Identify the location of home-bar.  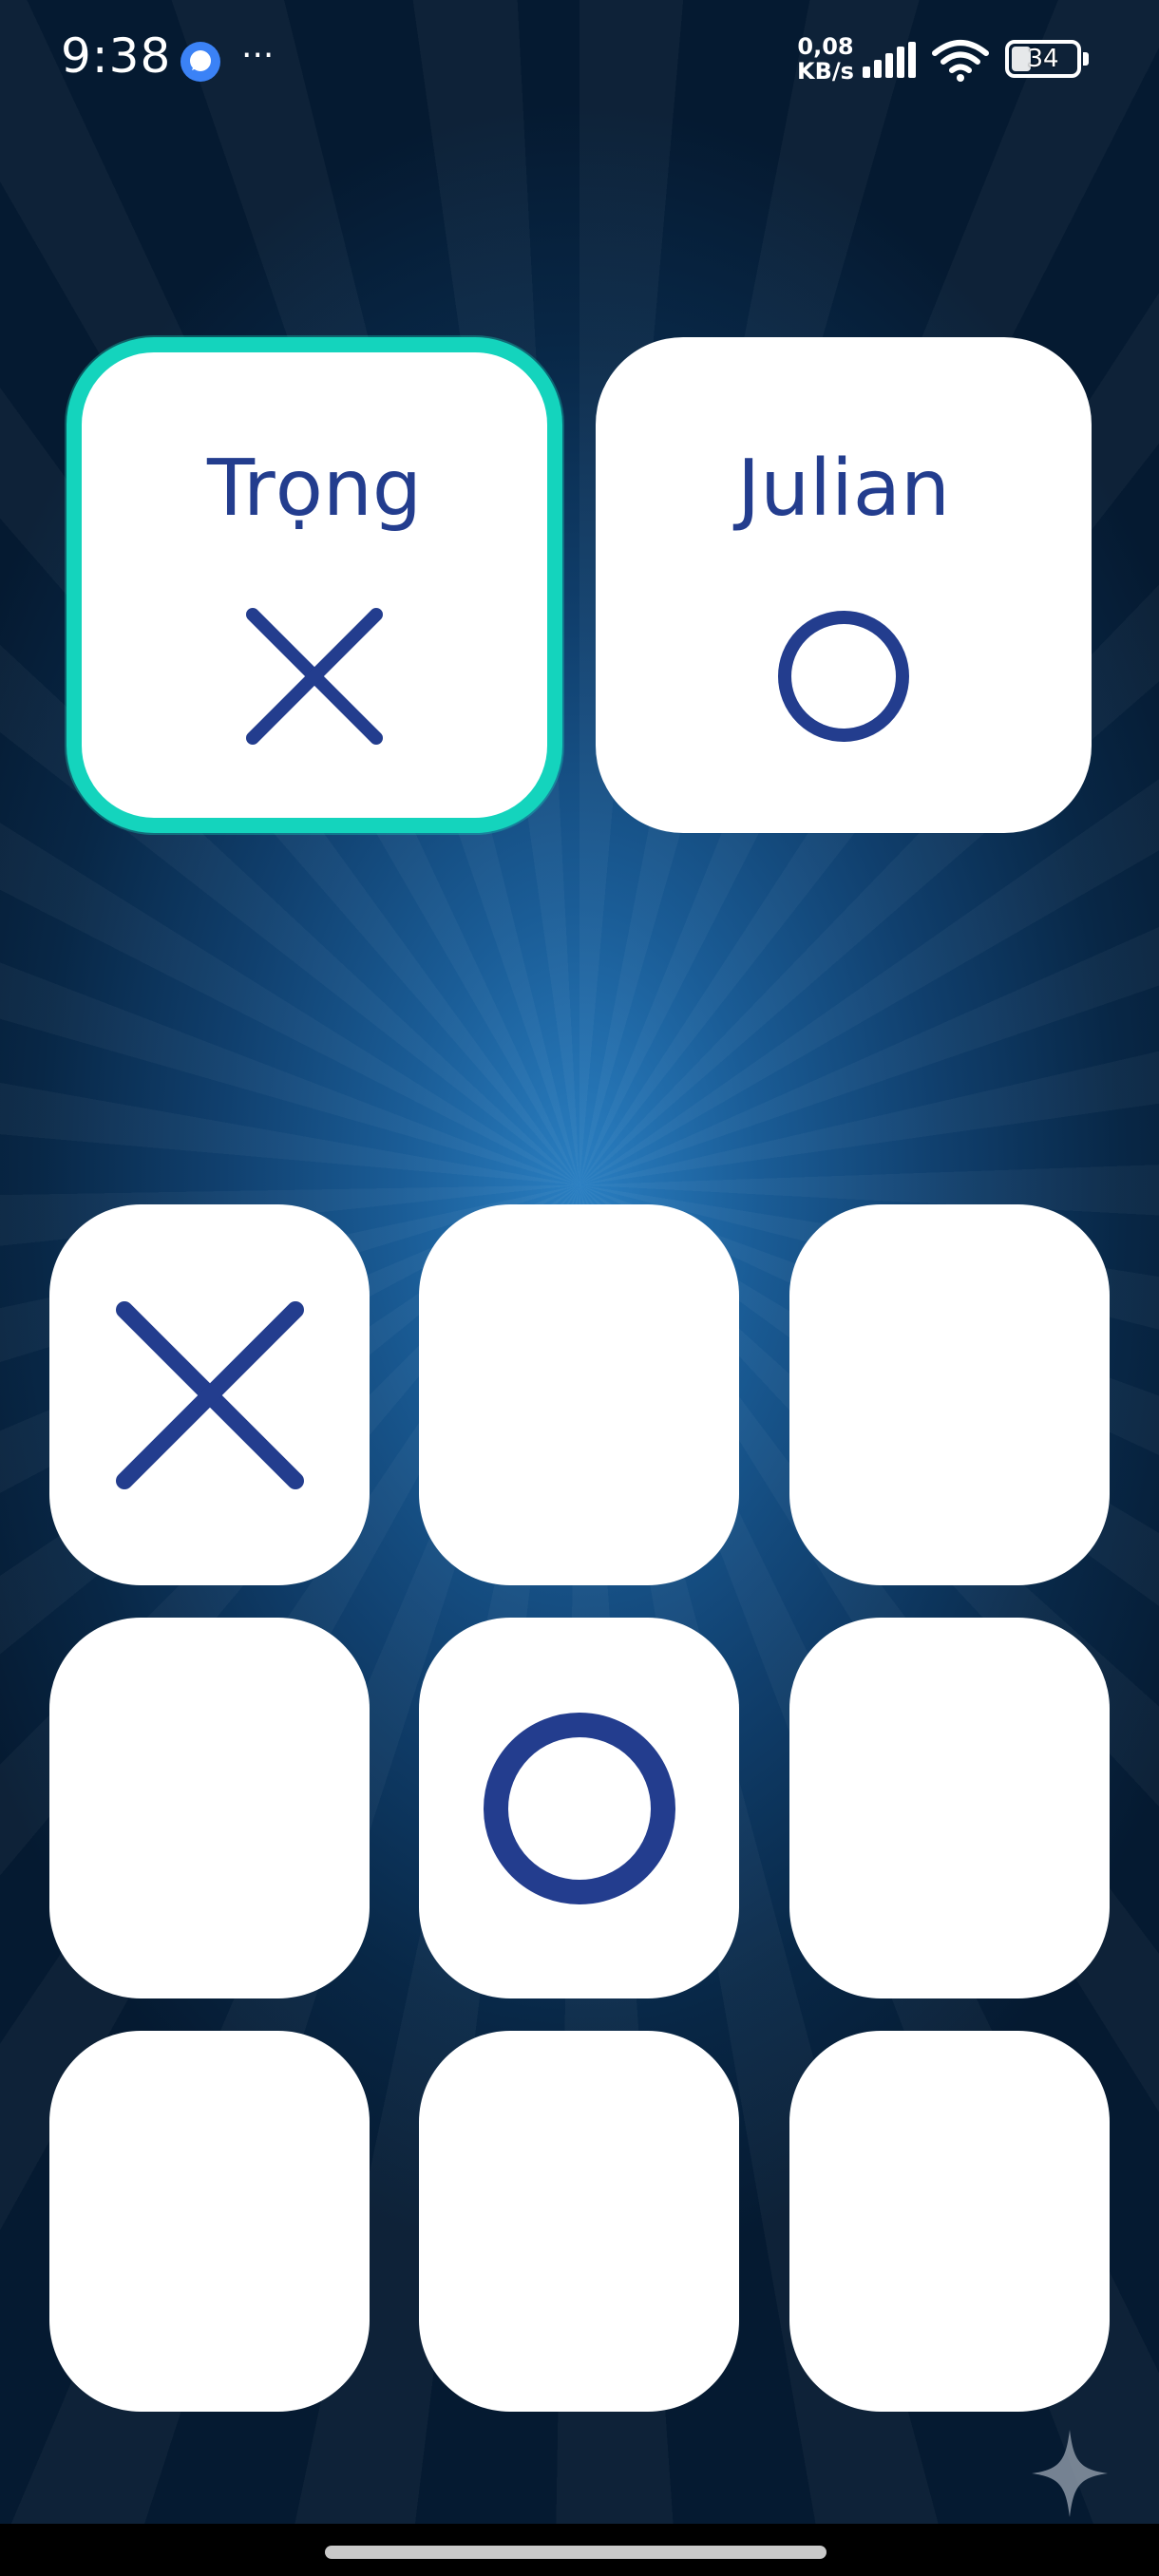
(575, 2552).